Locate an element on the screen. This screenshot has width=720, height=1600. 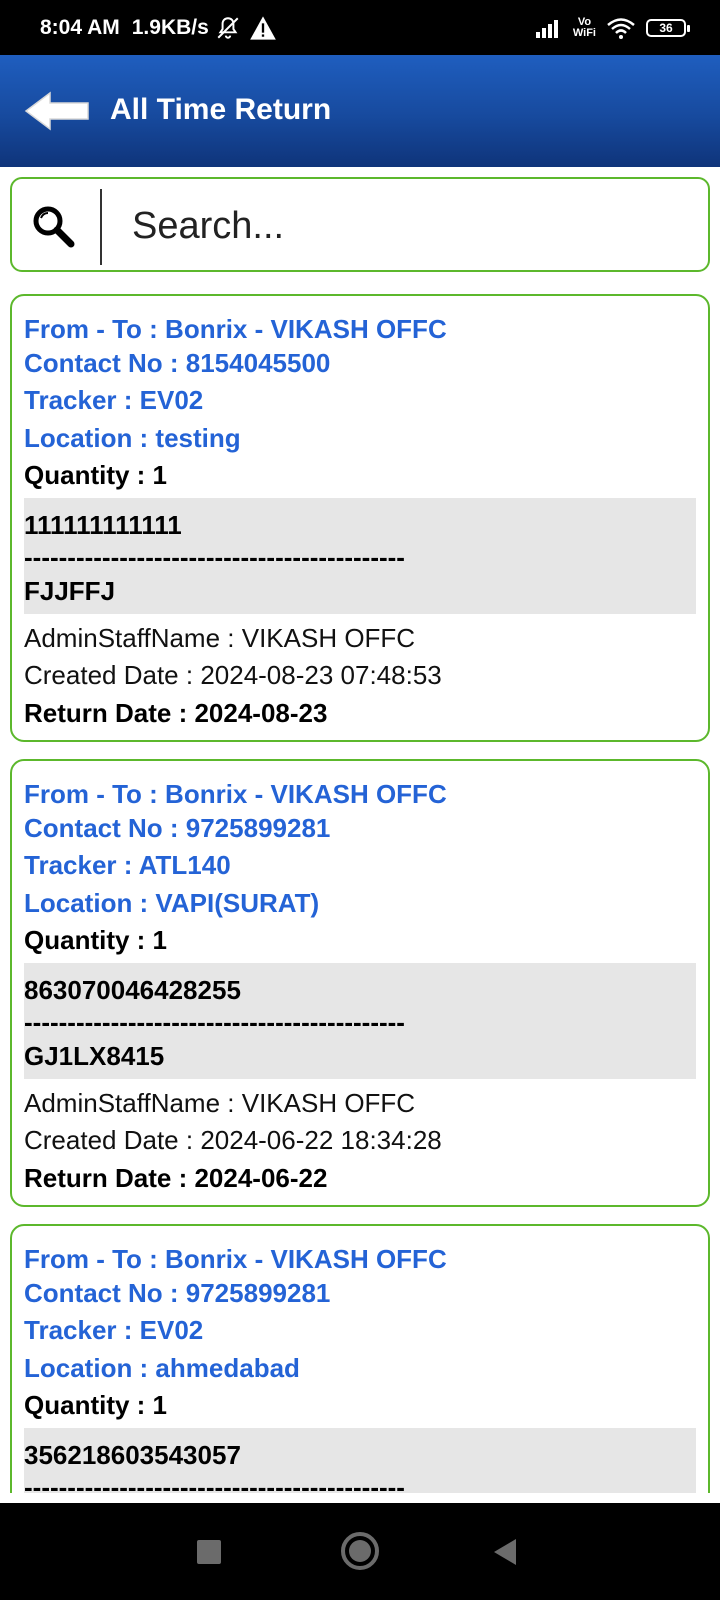
record-return: Return Date : 2024-08-23 is located at coordinates (176, 713).